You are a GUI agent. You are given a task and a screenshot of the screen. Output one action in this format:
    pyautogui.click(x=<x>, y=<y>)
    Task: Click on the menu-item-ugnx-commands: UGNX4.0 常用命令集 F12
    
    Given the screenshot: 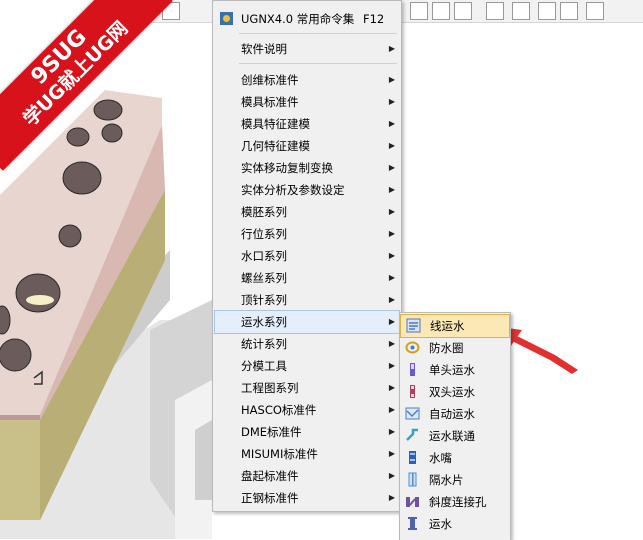 What is the action you would take?
    pyautogui.click(x=307, y=19)
    